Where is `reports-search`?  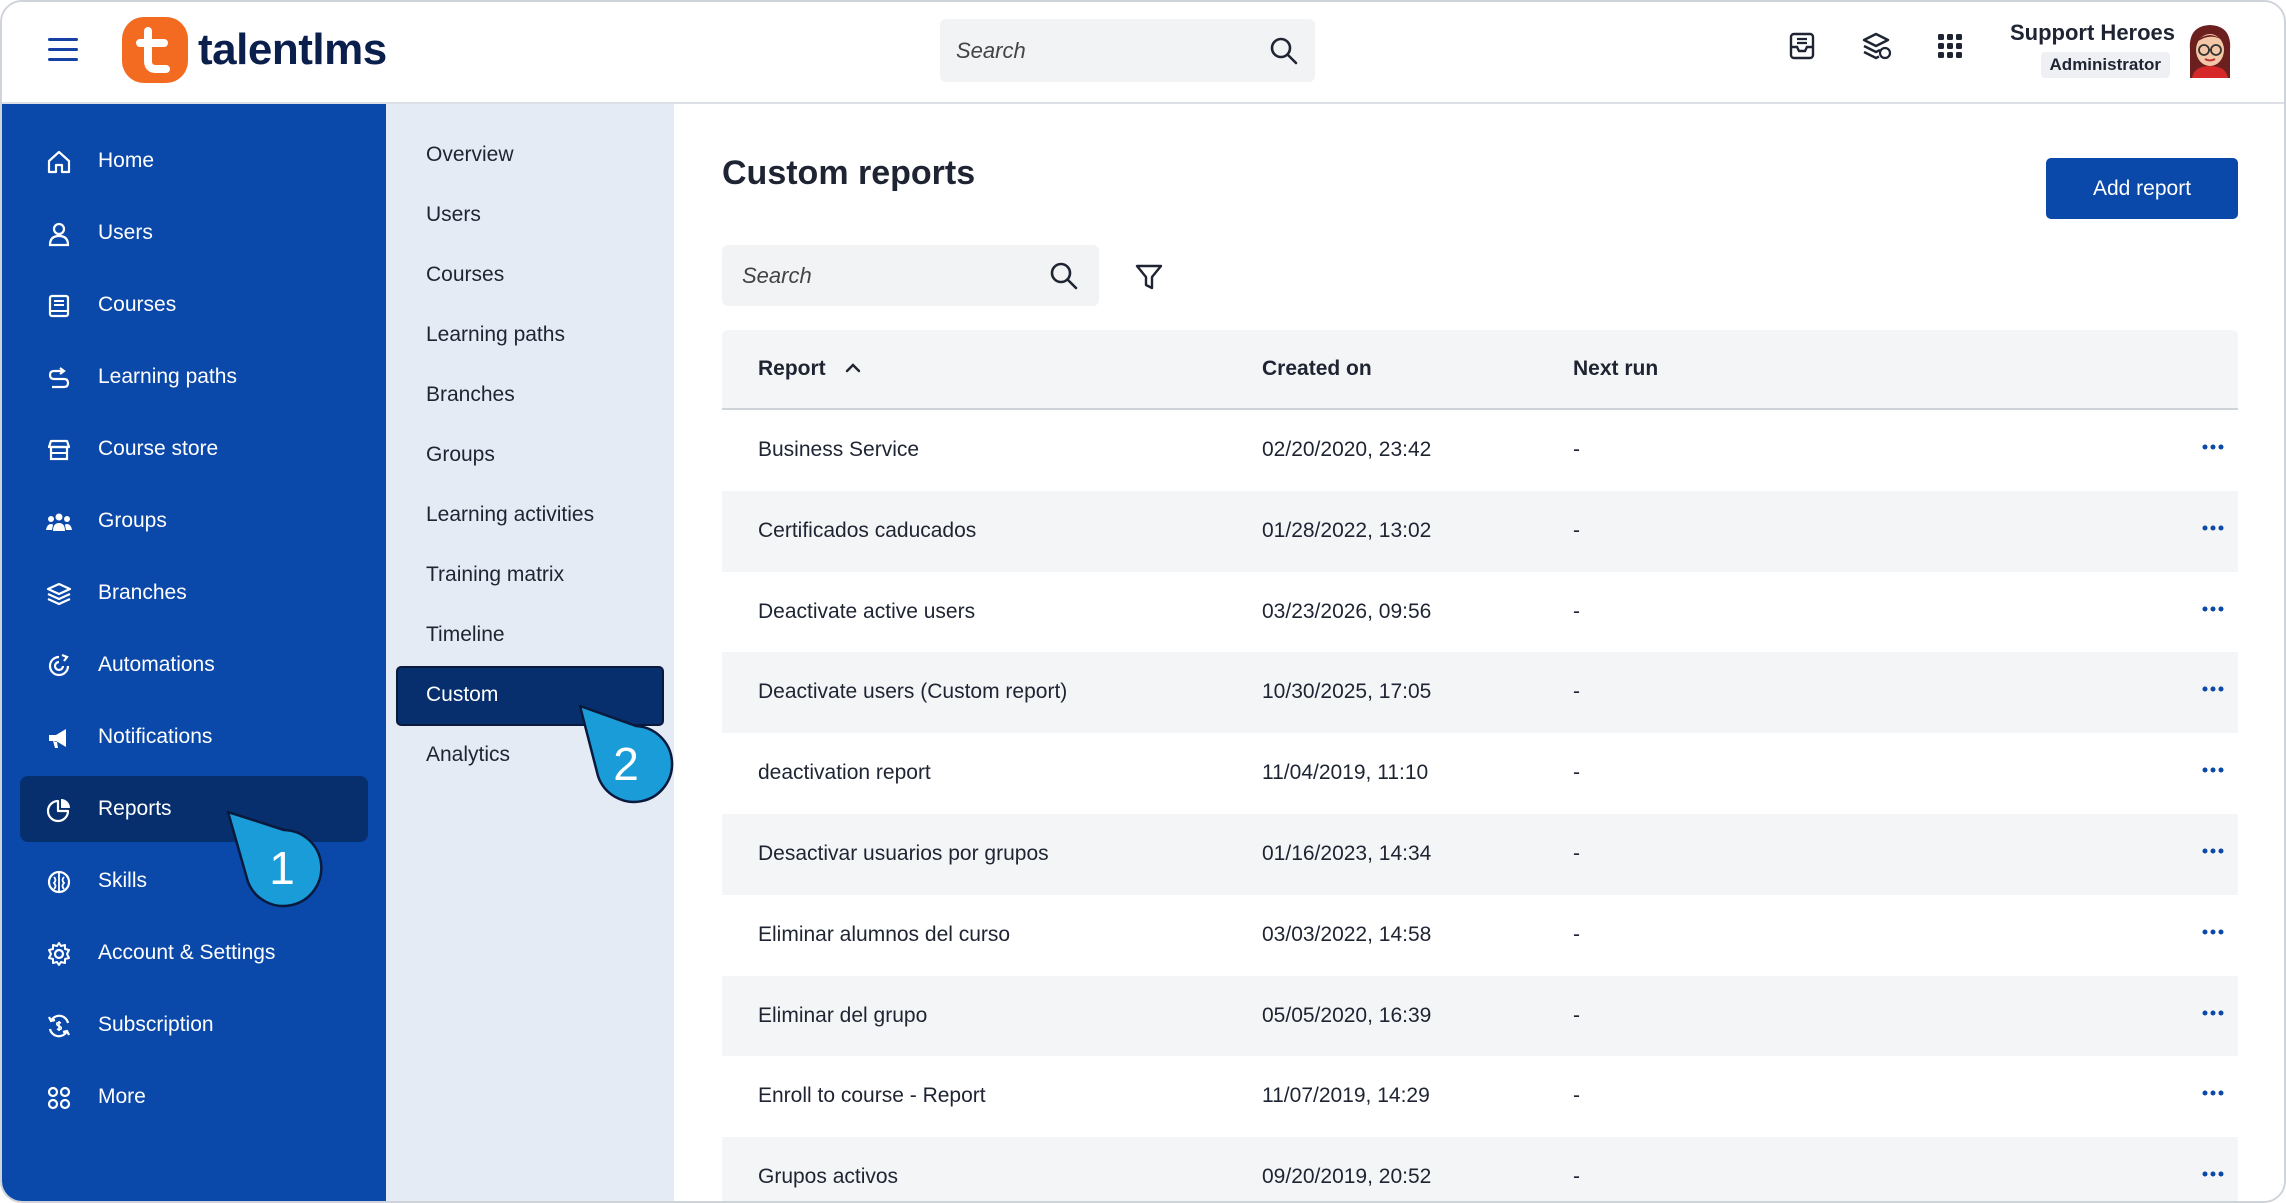
reports-search is located at coordinates (910, 275).